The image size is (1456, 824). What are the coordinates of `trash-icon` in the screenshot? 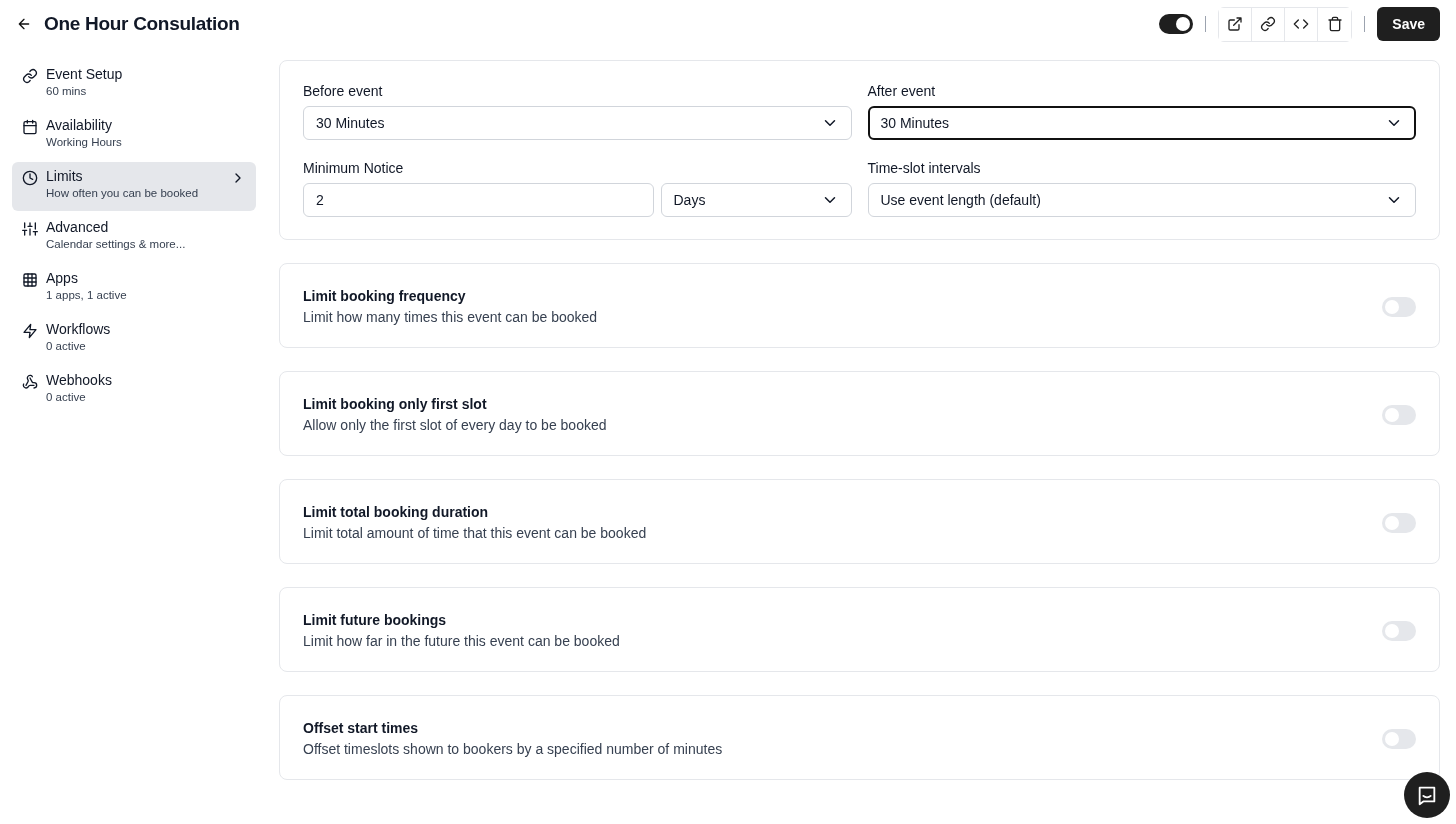 It's located at (1334, 24).